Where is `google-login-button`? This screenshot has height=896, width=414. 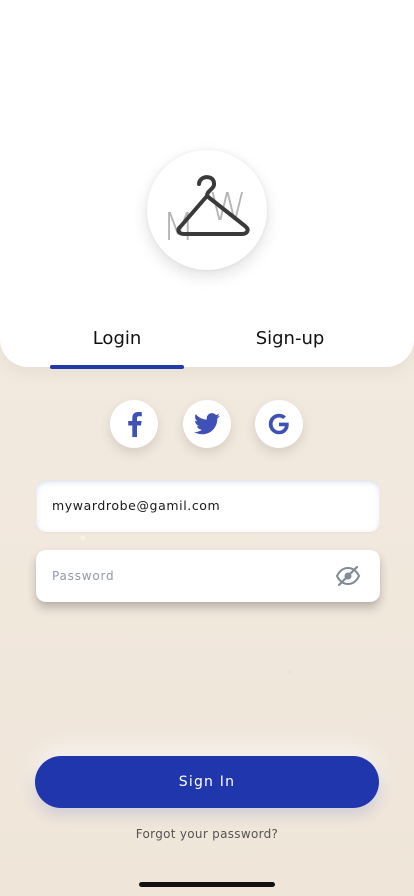
google-login-button is located at coordinates (279, 424).